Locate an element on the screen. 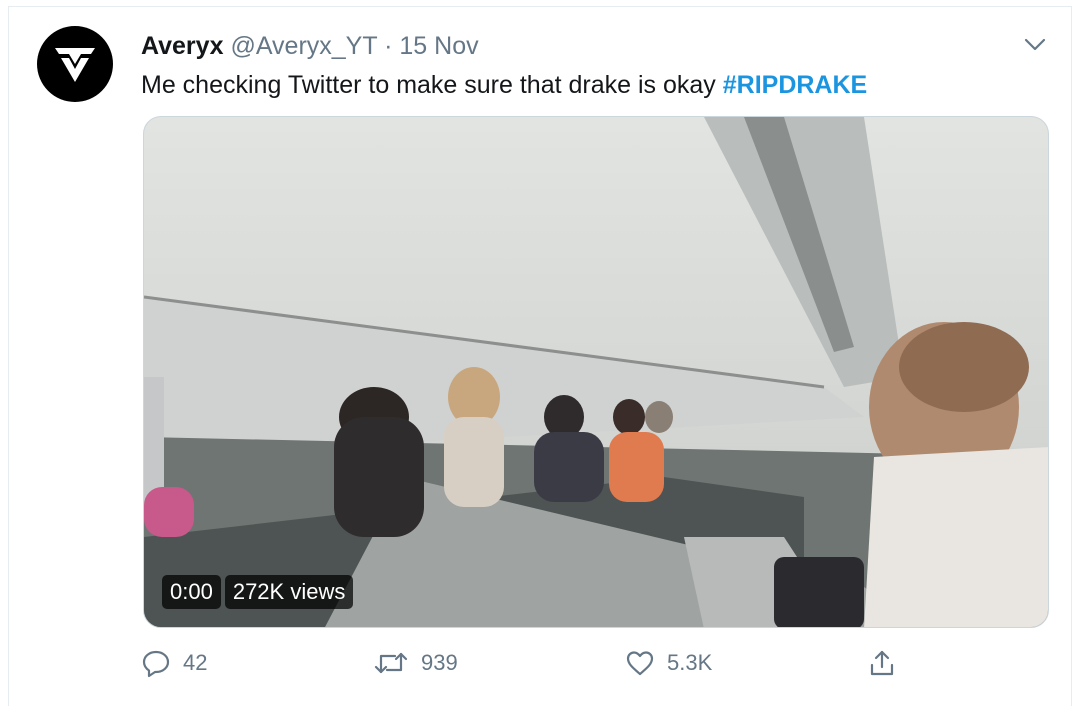 This screenshot has width=1080, height=706. retweet-count: 939 is located at coordinates (439, 662).